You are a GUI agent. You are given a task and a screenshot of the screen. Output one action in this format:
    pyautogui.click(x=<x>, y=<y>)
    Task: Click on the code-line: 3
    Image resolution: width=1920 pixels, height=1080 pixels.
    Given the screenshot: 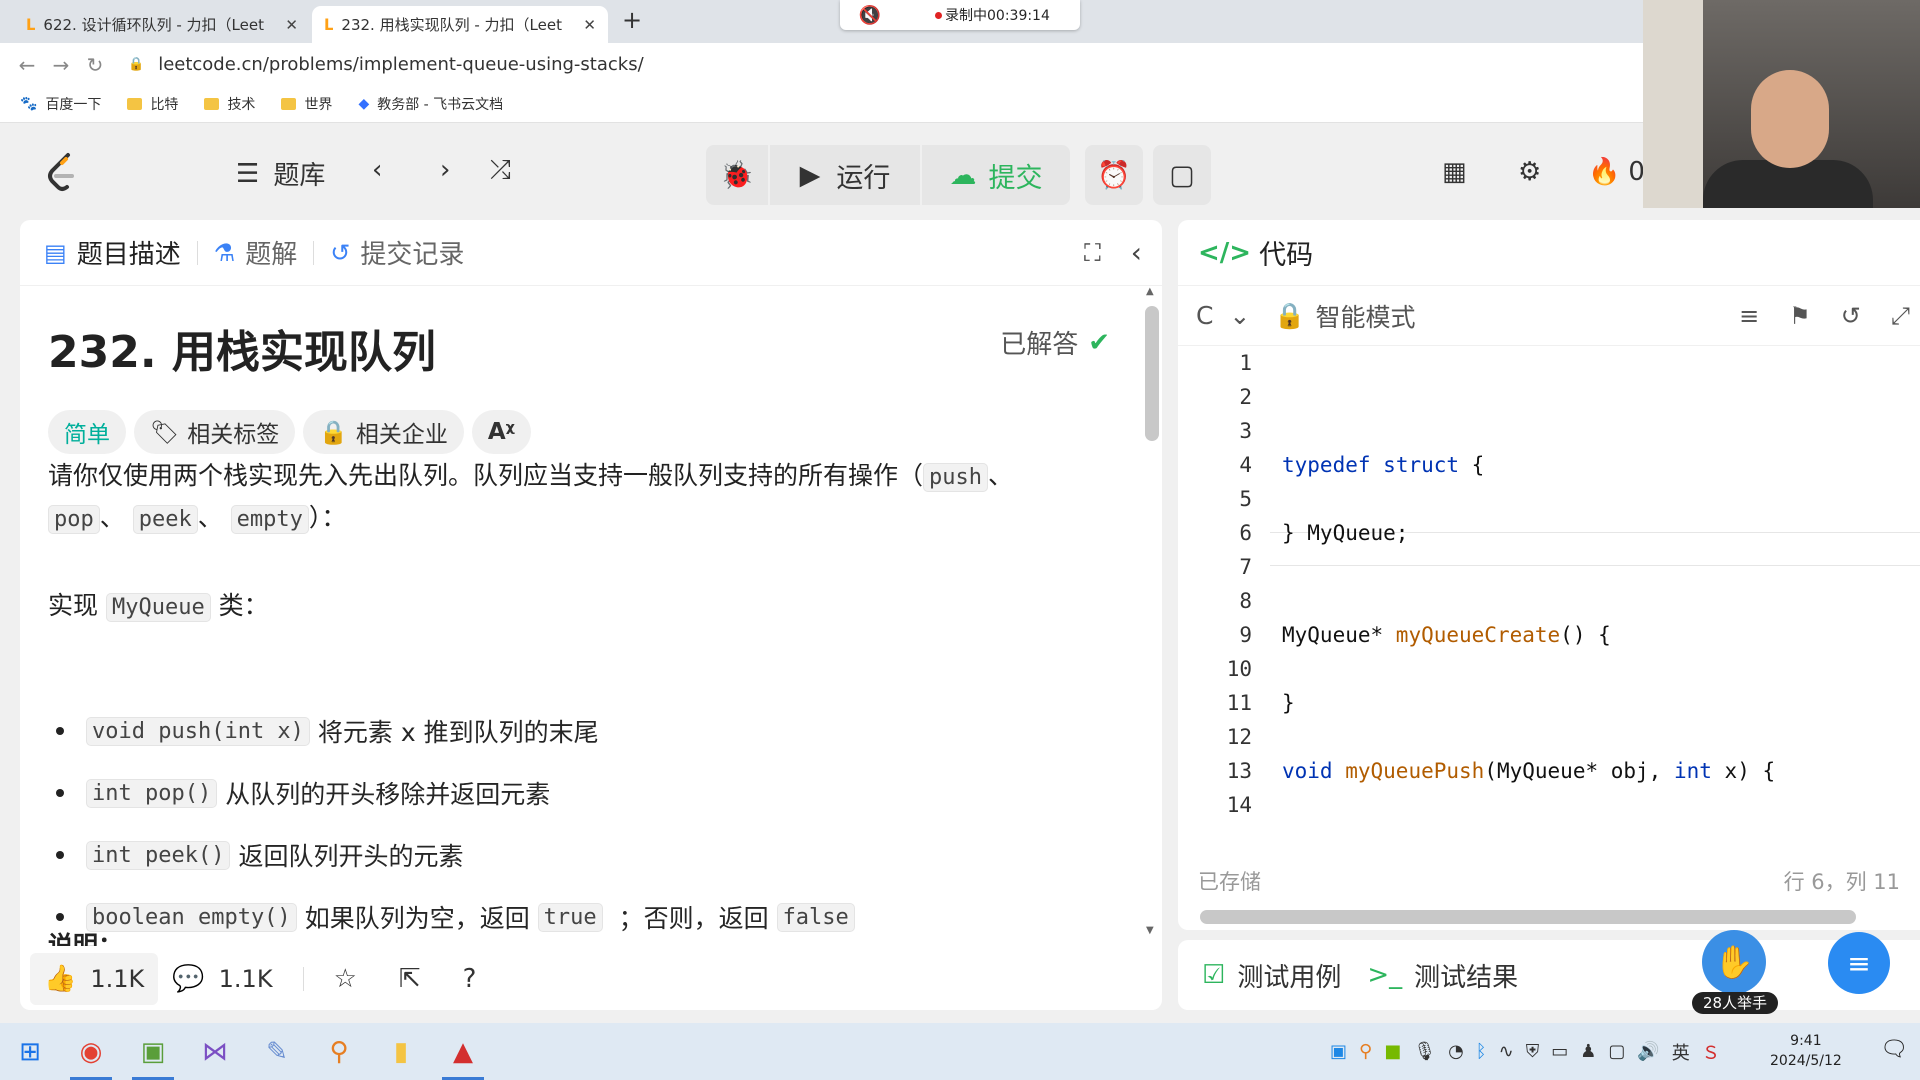 What is the action you would take?
    pyautogui.click(x=1549, y=431)
    